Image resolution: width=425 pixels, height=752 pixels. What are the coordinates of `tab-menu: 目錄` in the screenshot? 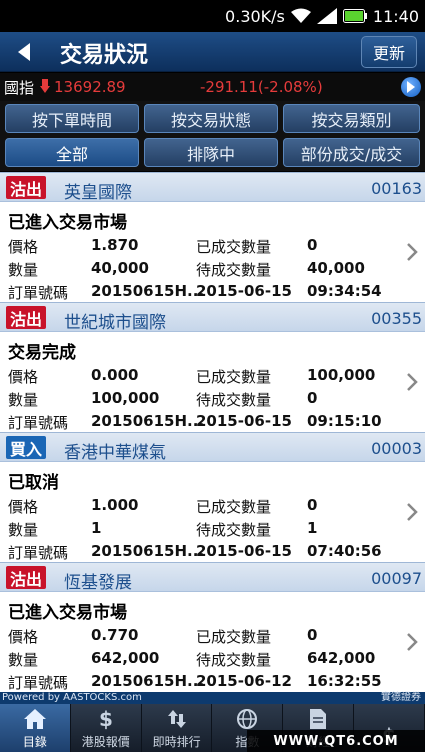 It's located at (35, 728).